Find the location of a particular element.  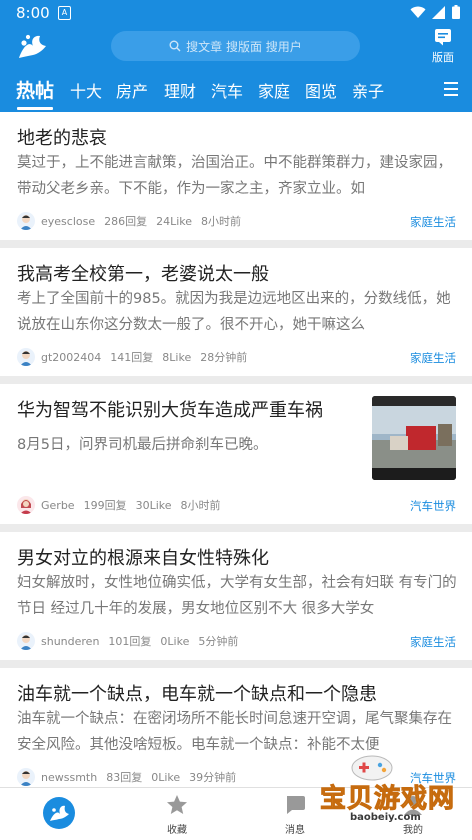

post-title: 油车就一个缺点，电车就一个缺点和一个隐患 is located at coordinates (197, 693).